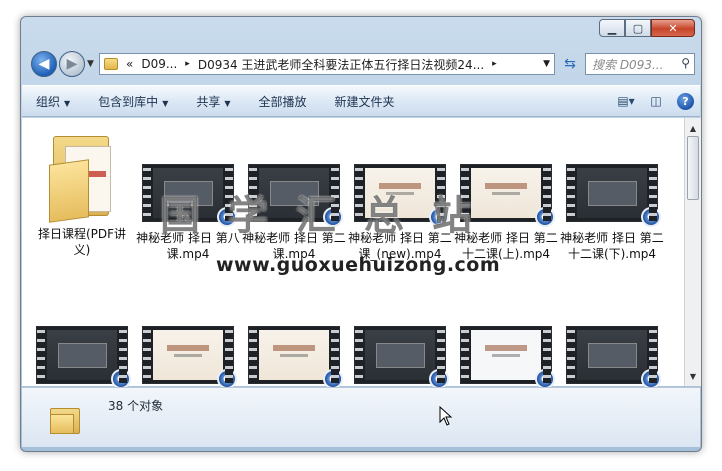 Image resolution: width=722 pixels, height=471 pixels. What do you see at coordinates (136, 406) in the screenshot?
I see `item-count: 38 个对象` at bounding box center [136, 406].